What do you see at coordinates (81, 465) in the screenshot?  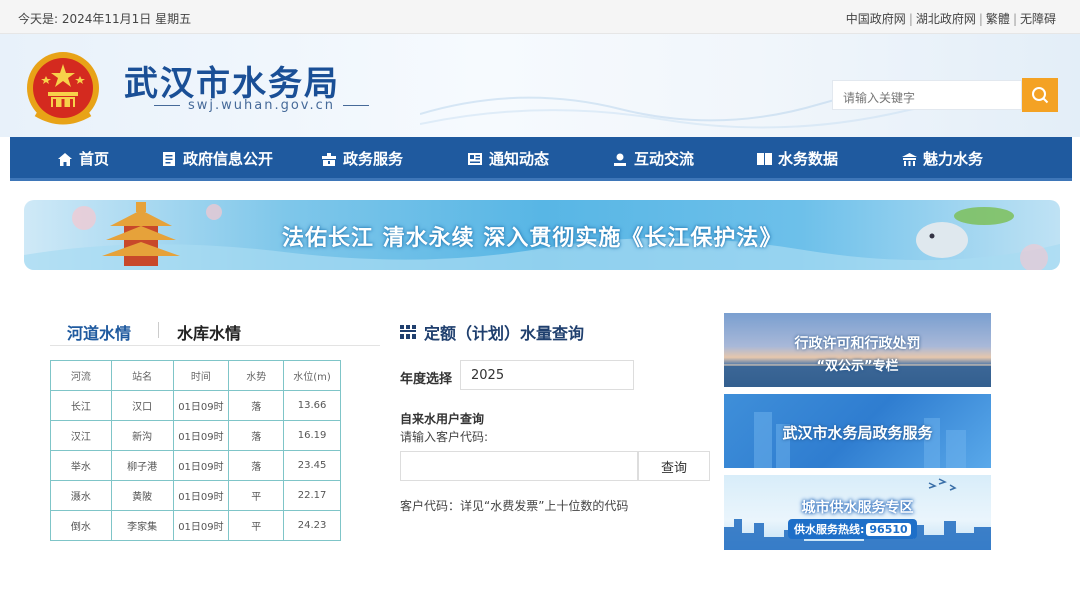 I see `cell-river: 举水` at bounding box center [81, 465].